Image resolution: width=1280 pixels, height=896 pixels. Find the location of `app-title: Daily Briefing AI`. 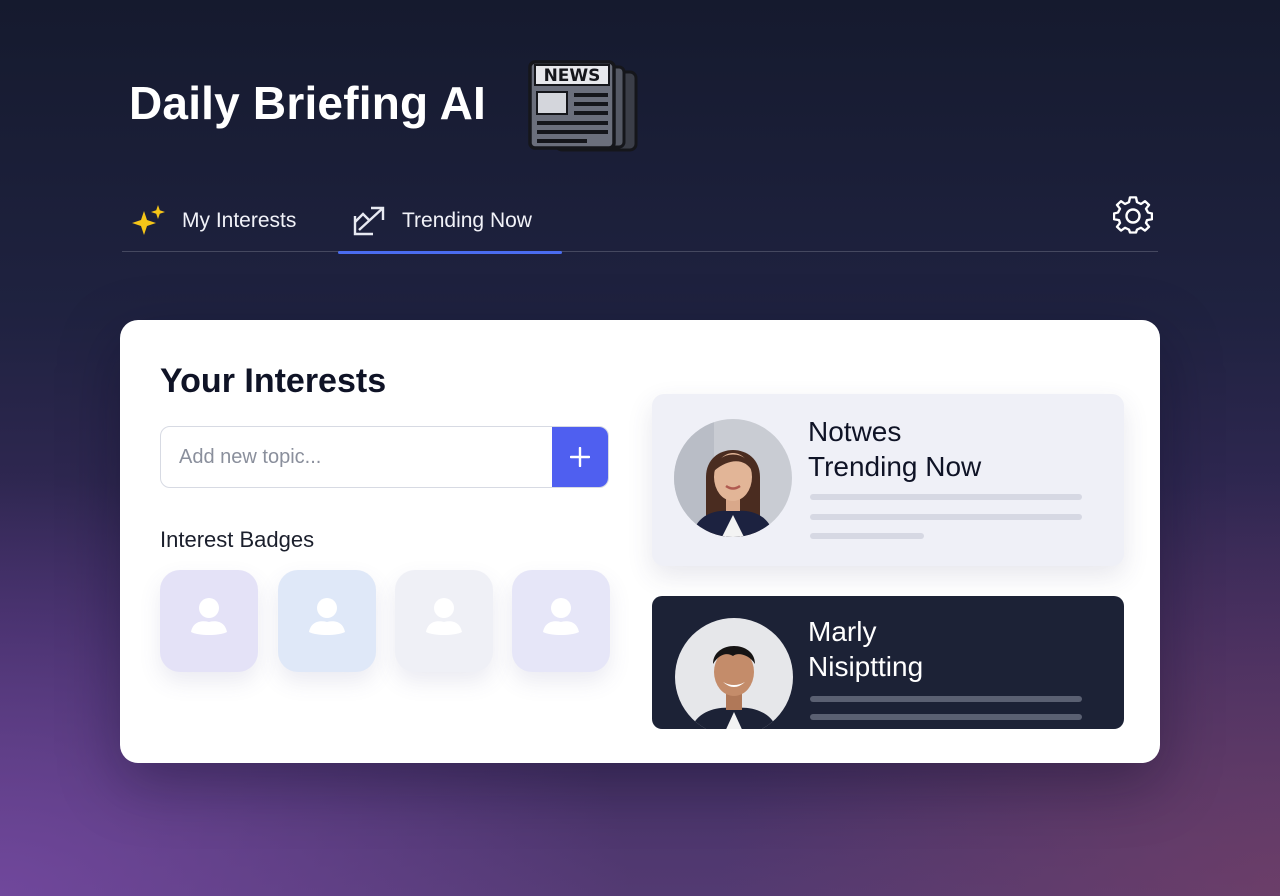

app-title: Daily Briefing AI is located at coordinates (307, 103).